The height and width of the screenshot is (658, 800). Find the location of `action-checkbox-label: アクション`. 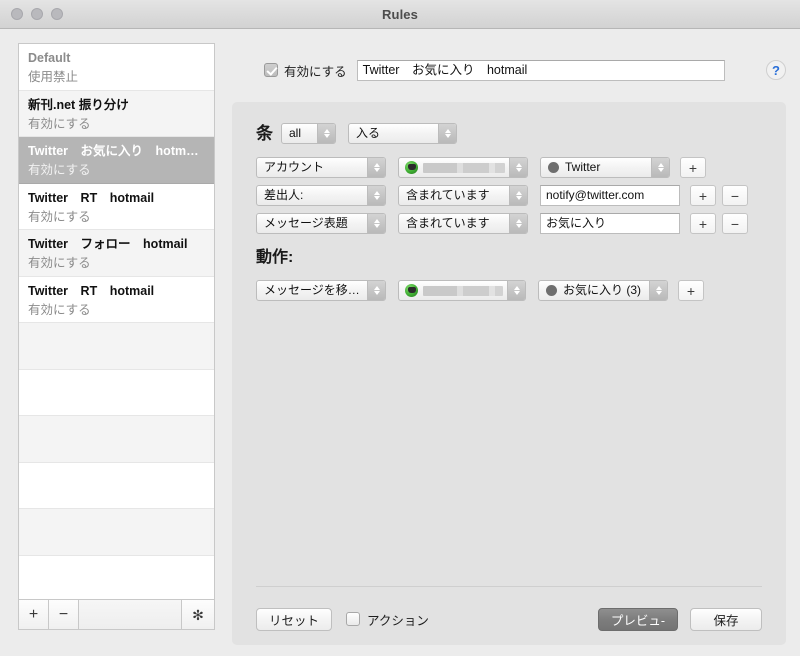

action-checkbox-label: アクション is located at coordinates (398, 620).